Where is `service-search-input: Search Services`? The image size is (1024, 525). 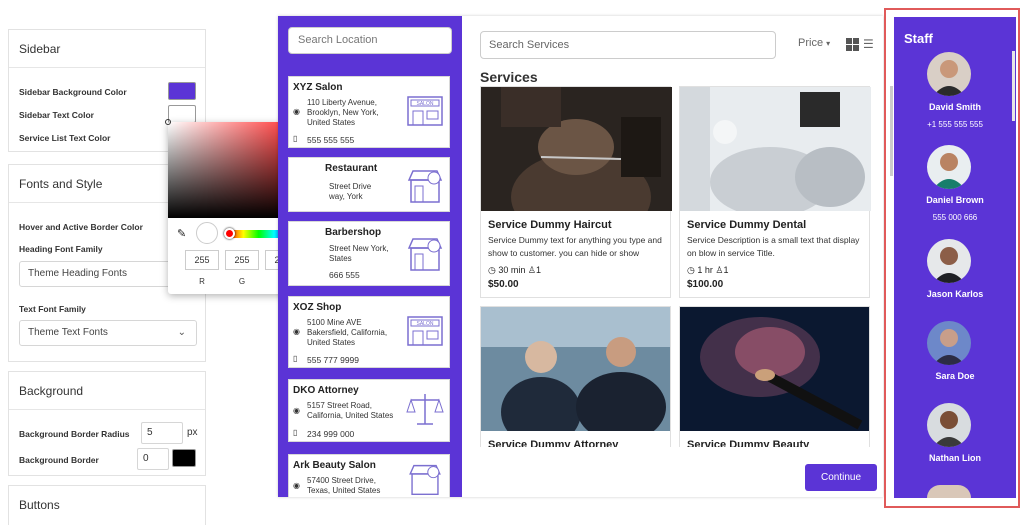 service-search-input: Search Services is located at coordinates (628, 45).